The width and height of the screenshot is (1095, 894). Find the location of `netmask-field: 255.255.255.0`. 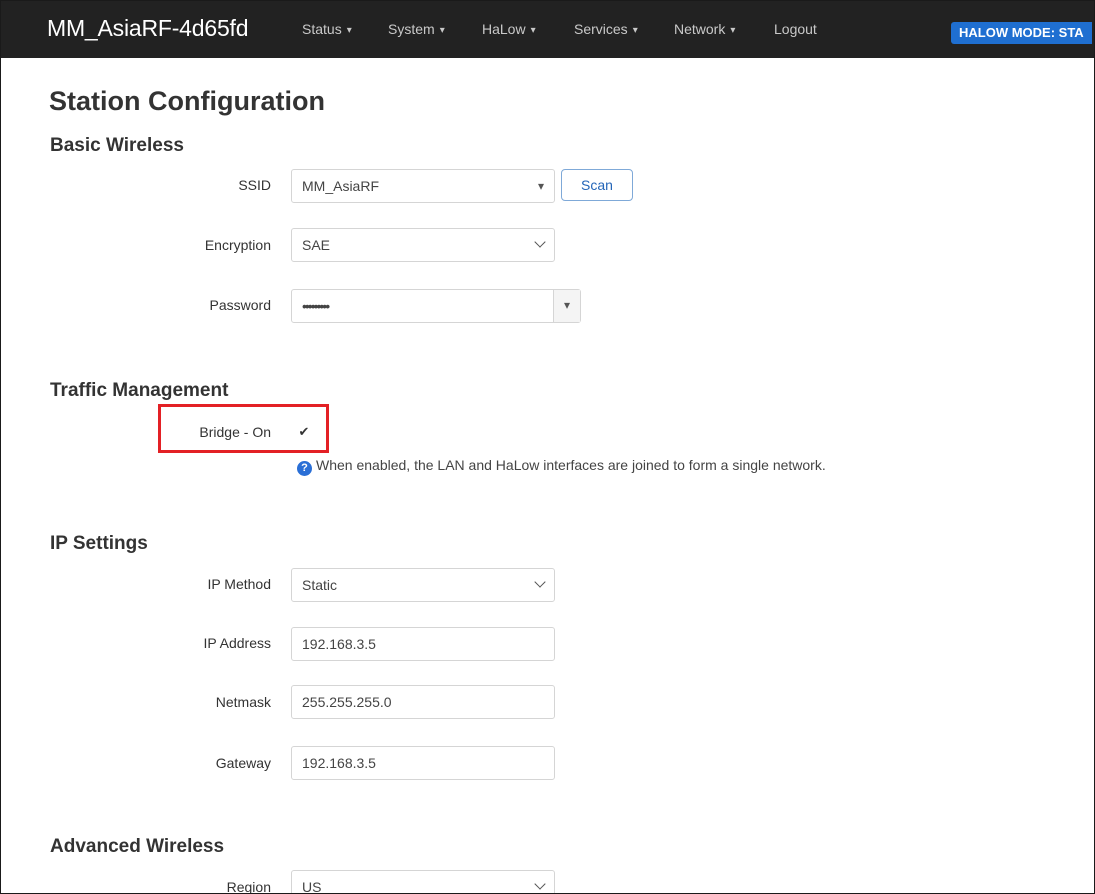

netmask-field: 255.255.255.0 is located at coordinates (423, 702).